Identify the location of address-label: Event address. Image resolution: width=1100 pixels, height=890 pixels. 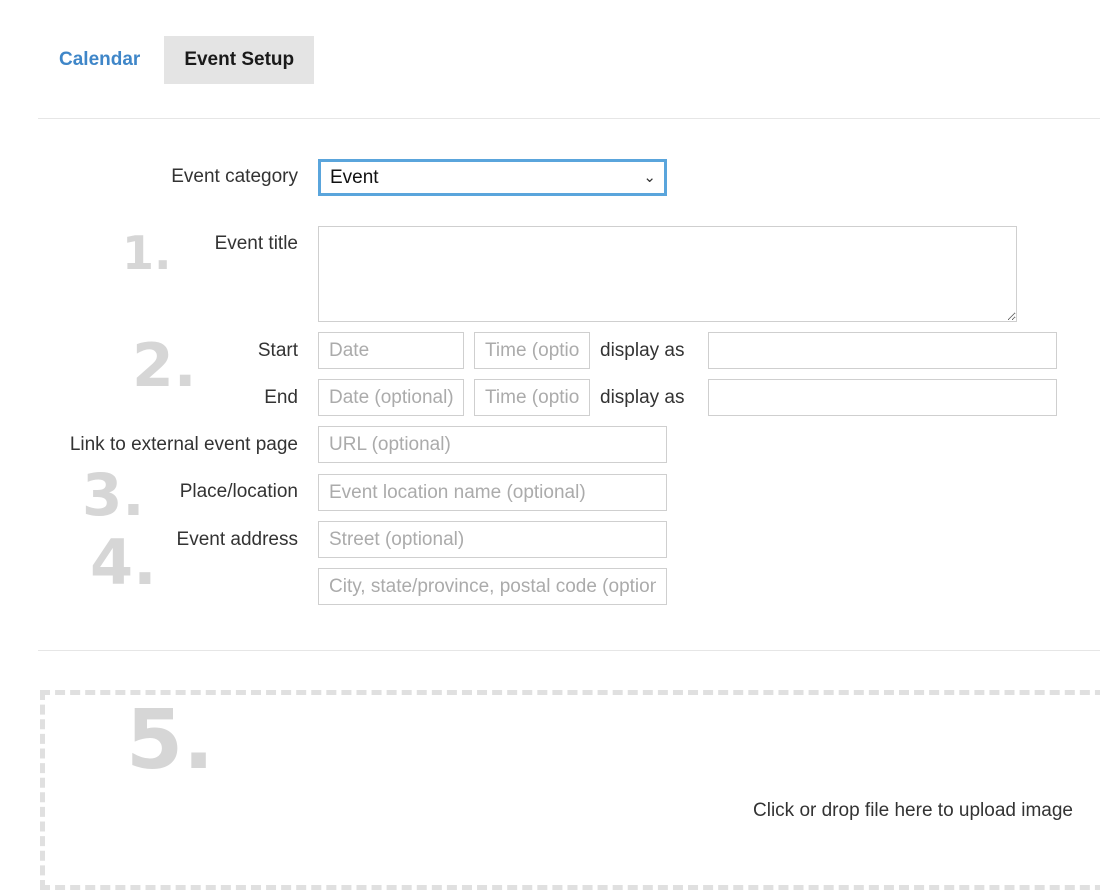
(237, 539).